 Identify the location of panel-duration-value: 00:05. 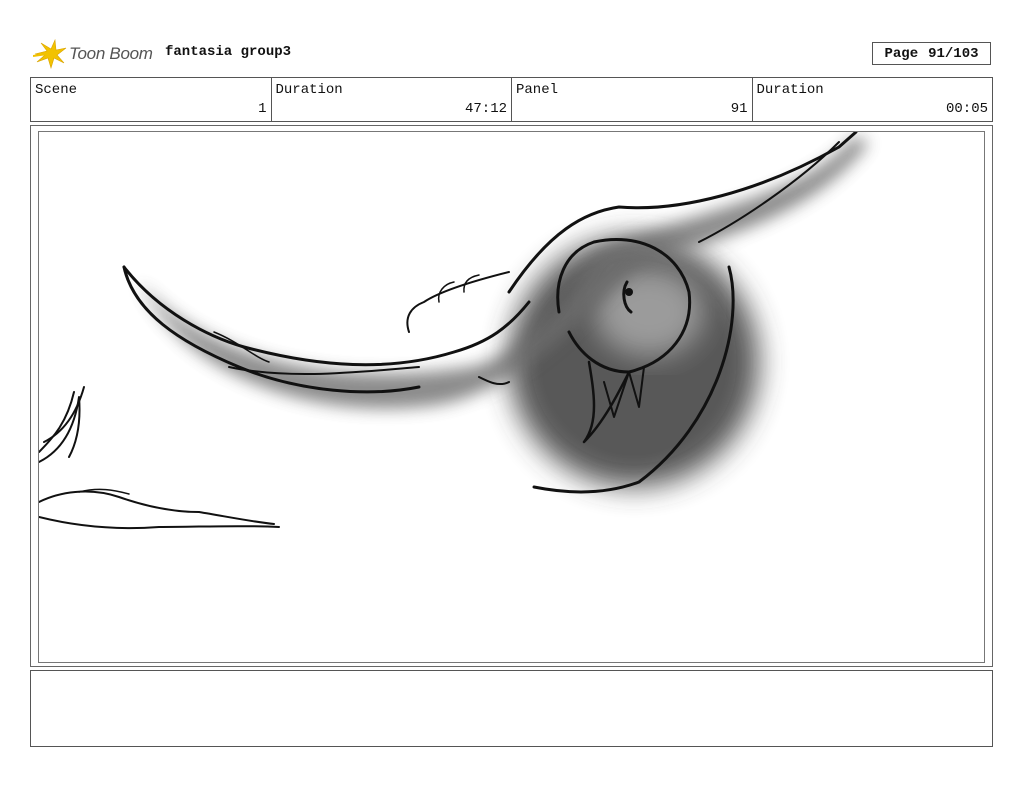
(966, 109).